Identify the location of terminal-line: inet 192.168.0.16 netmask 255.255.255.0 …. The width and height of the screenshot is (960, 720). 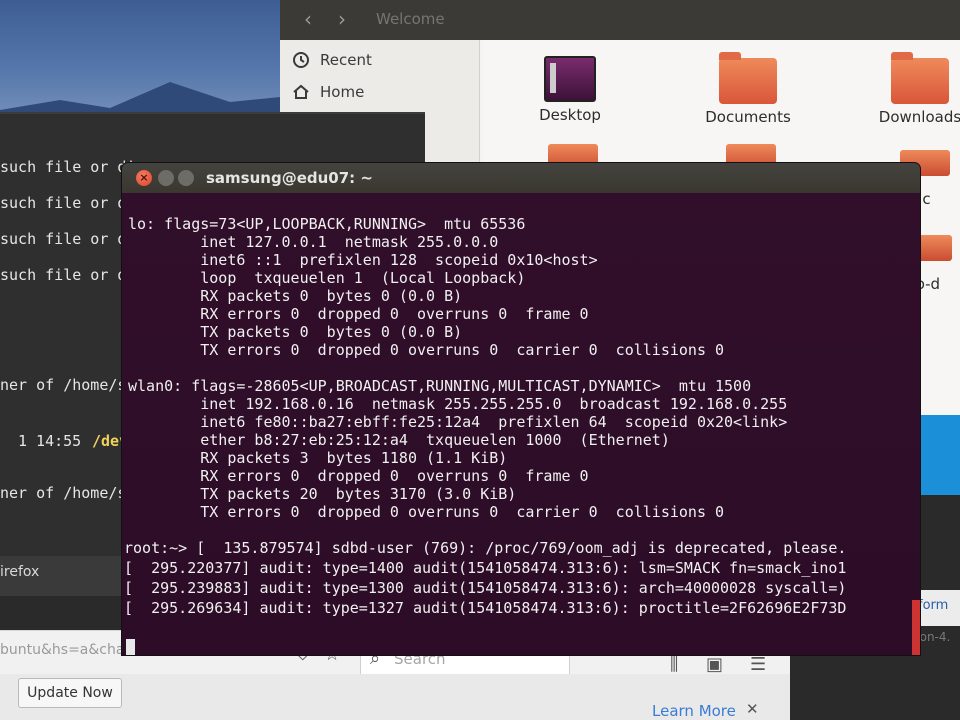
(458, 404).